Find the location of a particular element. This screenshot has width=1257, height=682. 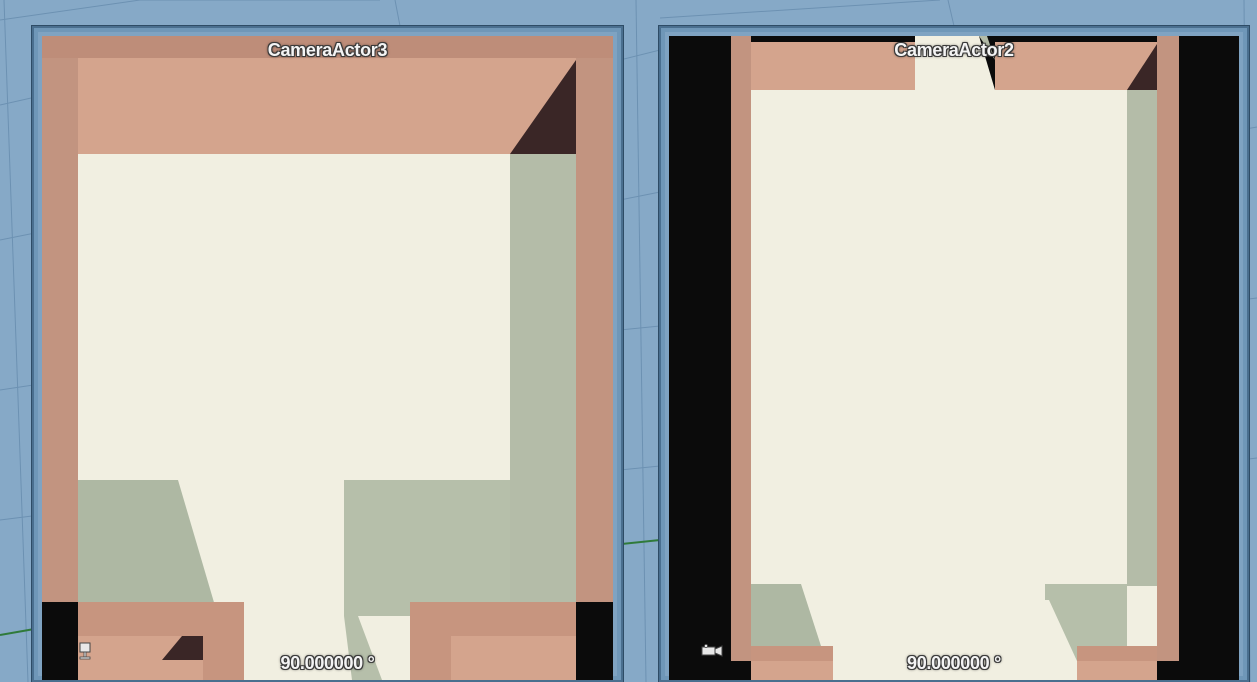

pillar-camera-icon is located at coordinates (85, 651).